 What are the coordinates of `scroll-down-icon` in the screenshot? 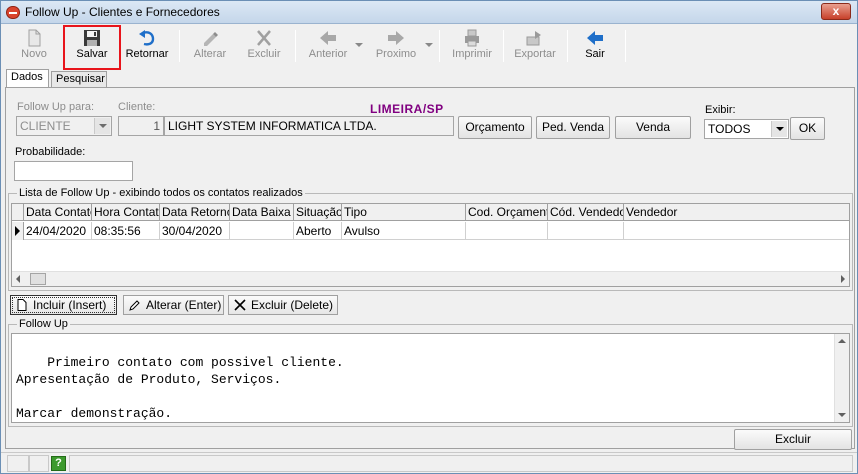 It's located at (842, 415).